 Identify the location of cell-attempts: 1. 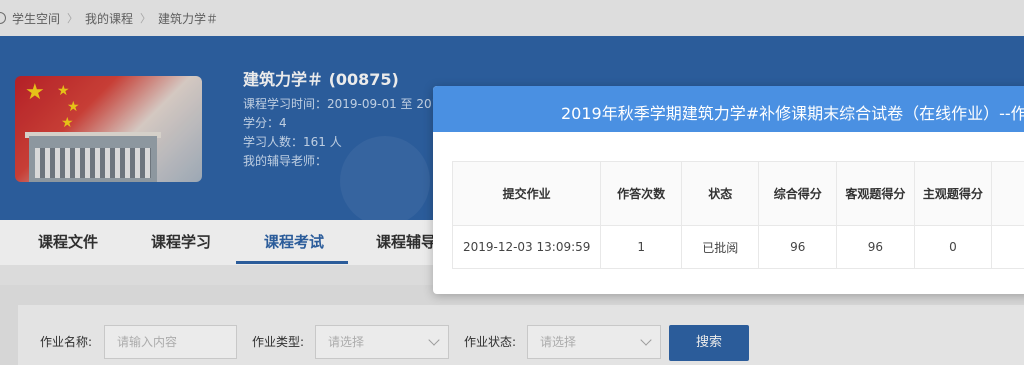
(641, 247).